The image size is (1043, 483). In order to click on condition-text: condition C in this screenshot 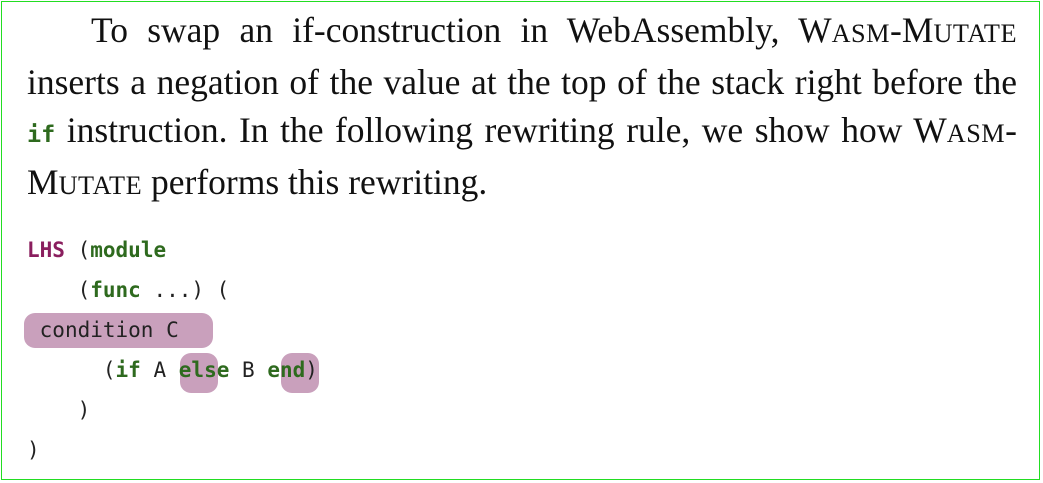, I will do `click(103, 330)`.